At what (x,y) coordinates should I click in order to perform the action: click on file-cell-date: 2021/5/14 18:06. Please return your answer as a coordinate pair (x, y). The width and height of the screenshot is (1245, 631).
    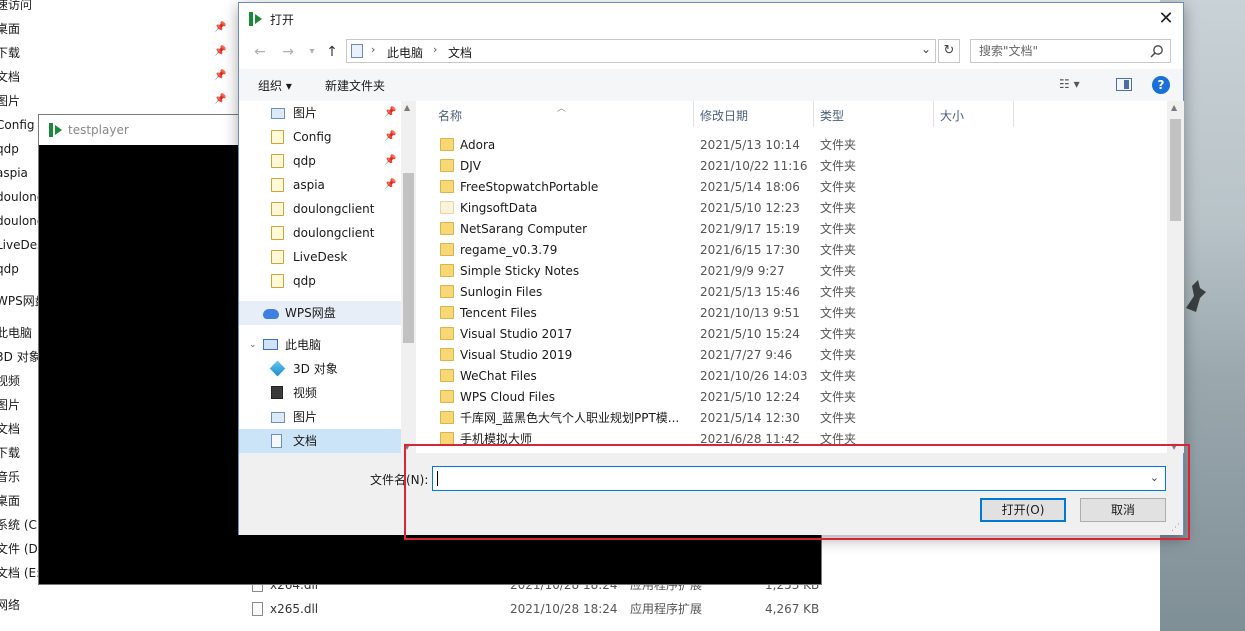
    Looking at the image, I should click on (750, 187).